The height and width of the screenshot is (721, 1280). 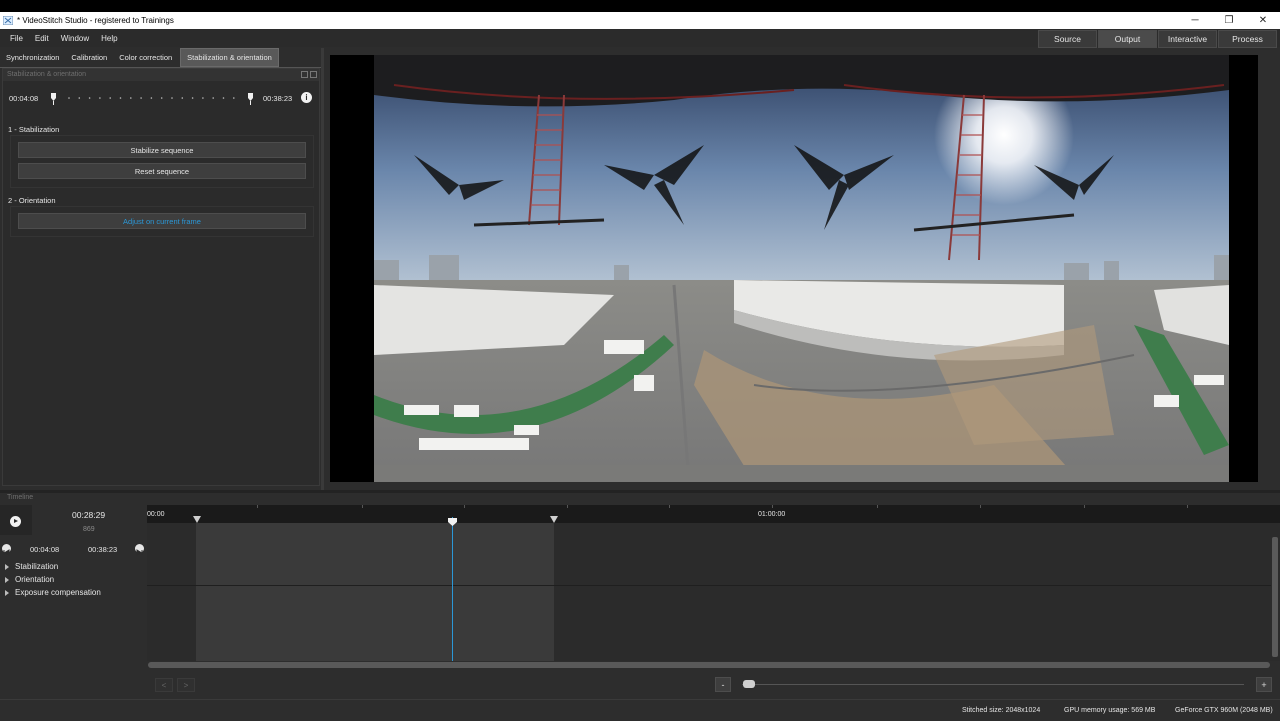 I want to click on tab-calibration: Calibration, so click(x=89, y=57).